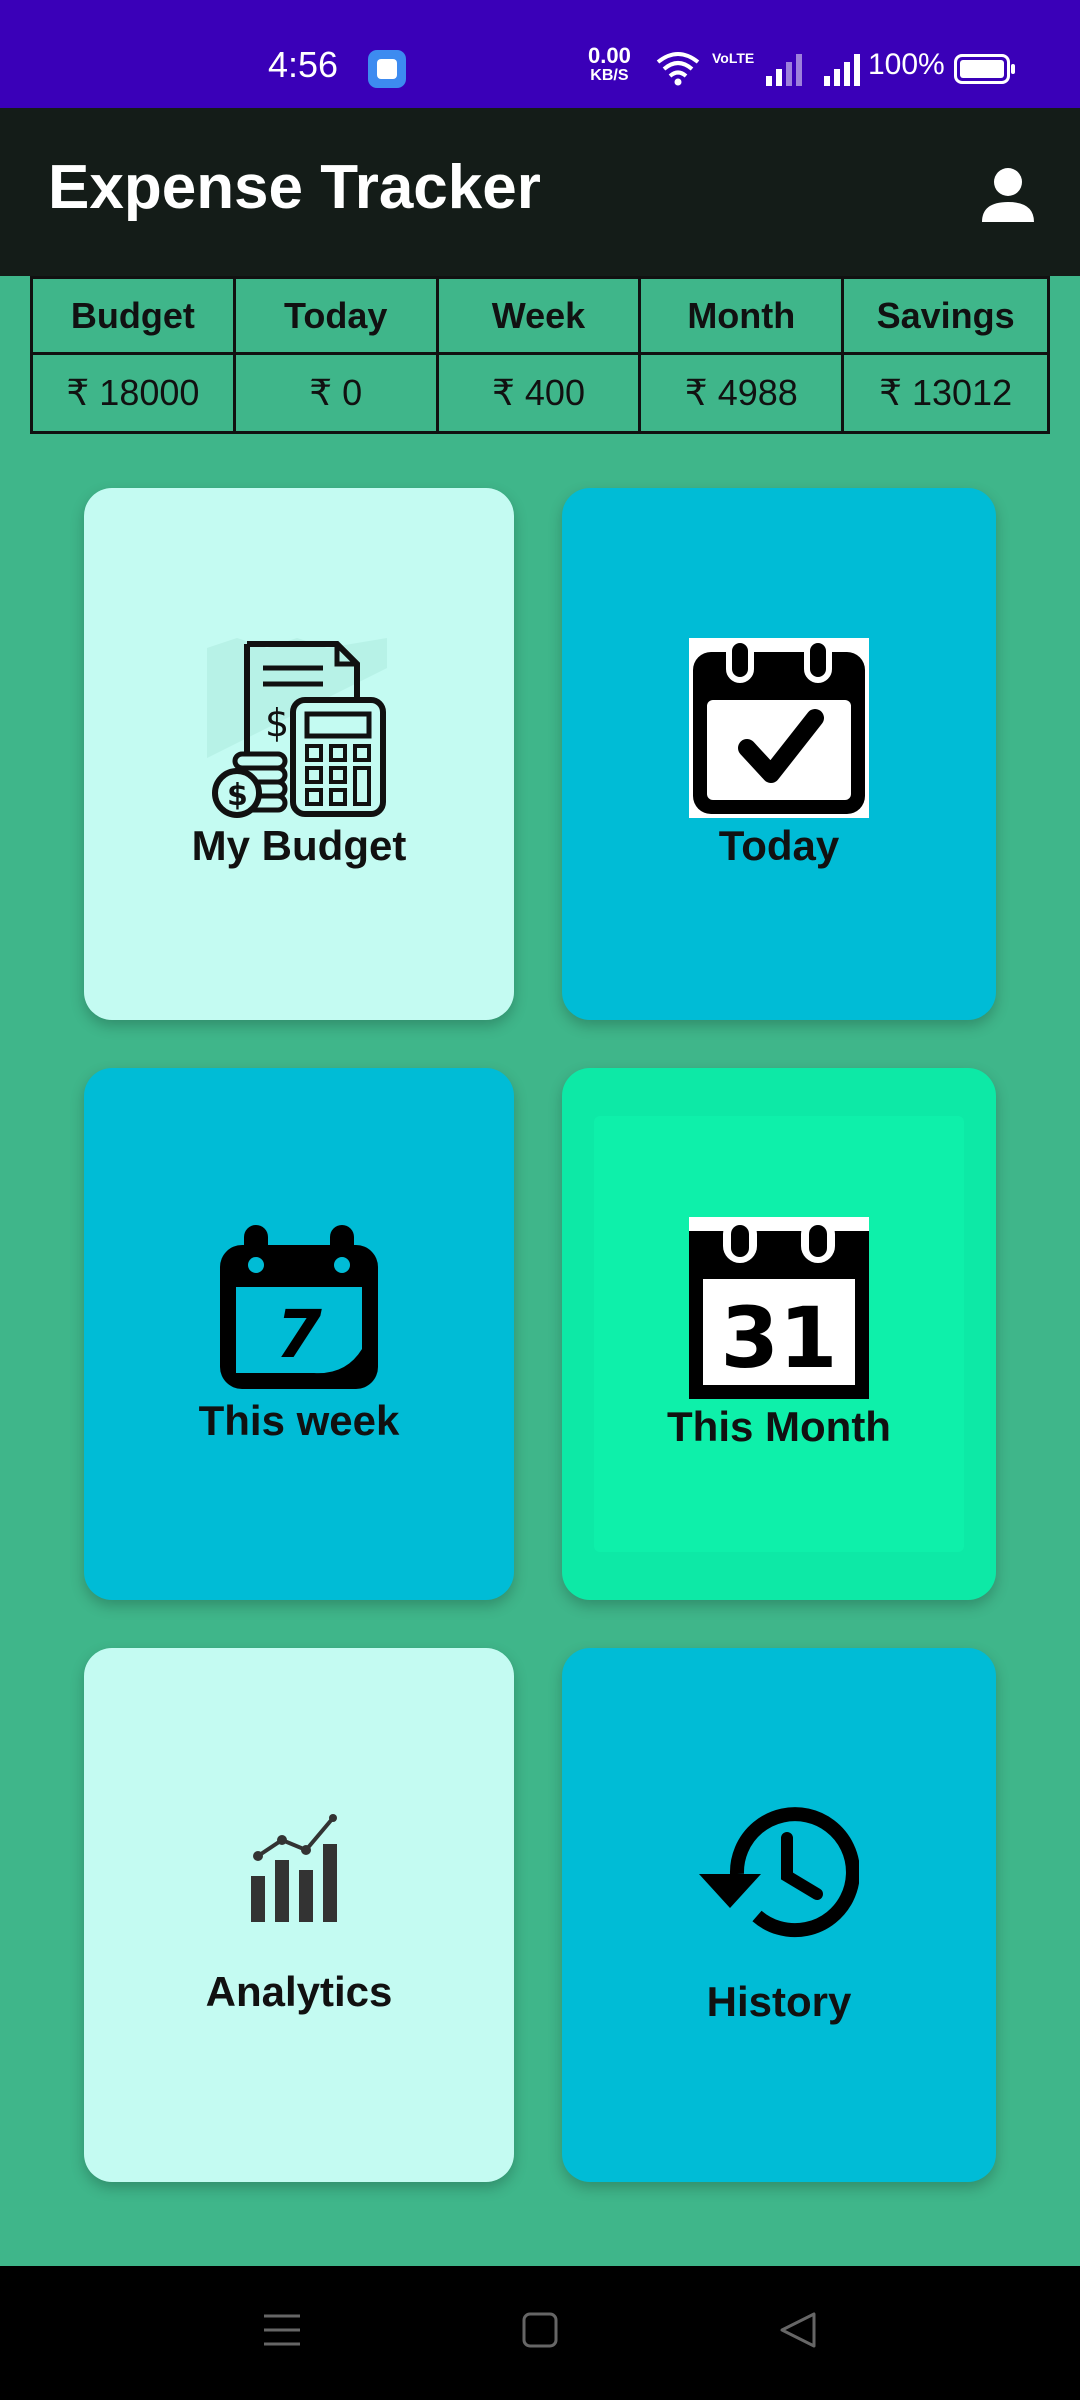 The width and height of the screenshot is (1080, 2400). I want to click on network-speed-value: 0.00, so click(609, 55).